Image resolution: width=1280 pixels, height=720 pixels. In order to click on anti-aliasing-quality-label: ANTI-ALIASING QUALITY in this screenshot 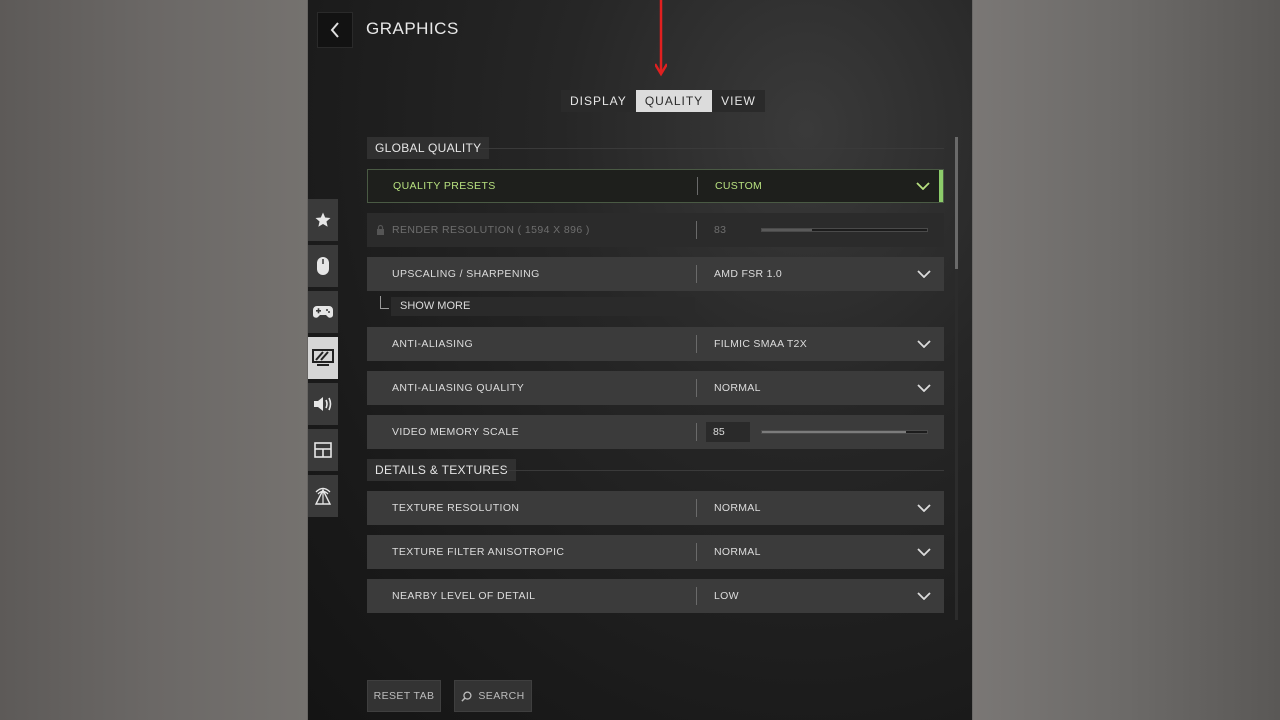, I will do `click(458, 388)`.